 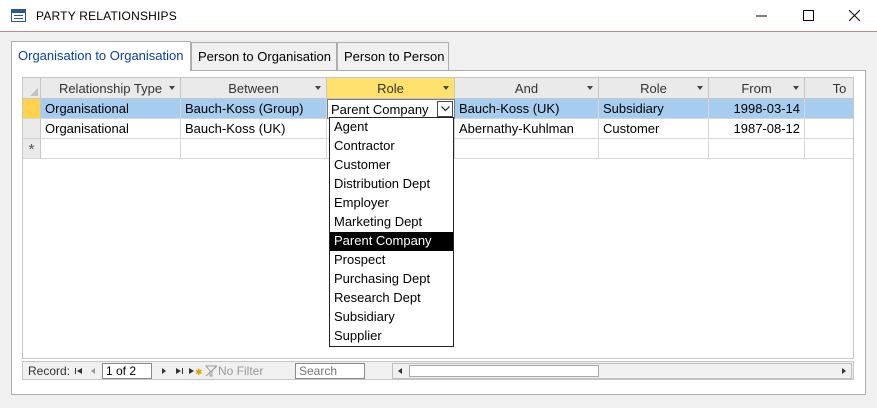 I want to click on combo-dropdown-button, so click(x=445, y=109).